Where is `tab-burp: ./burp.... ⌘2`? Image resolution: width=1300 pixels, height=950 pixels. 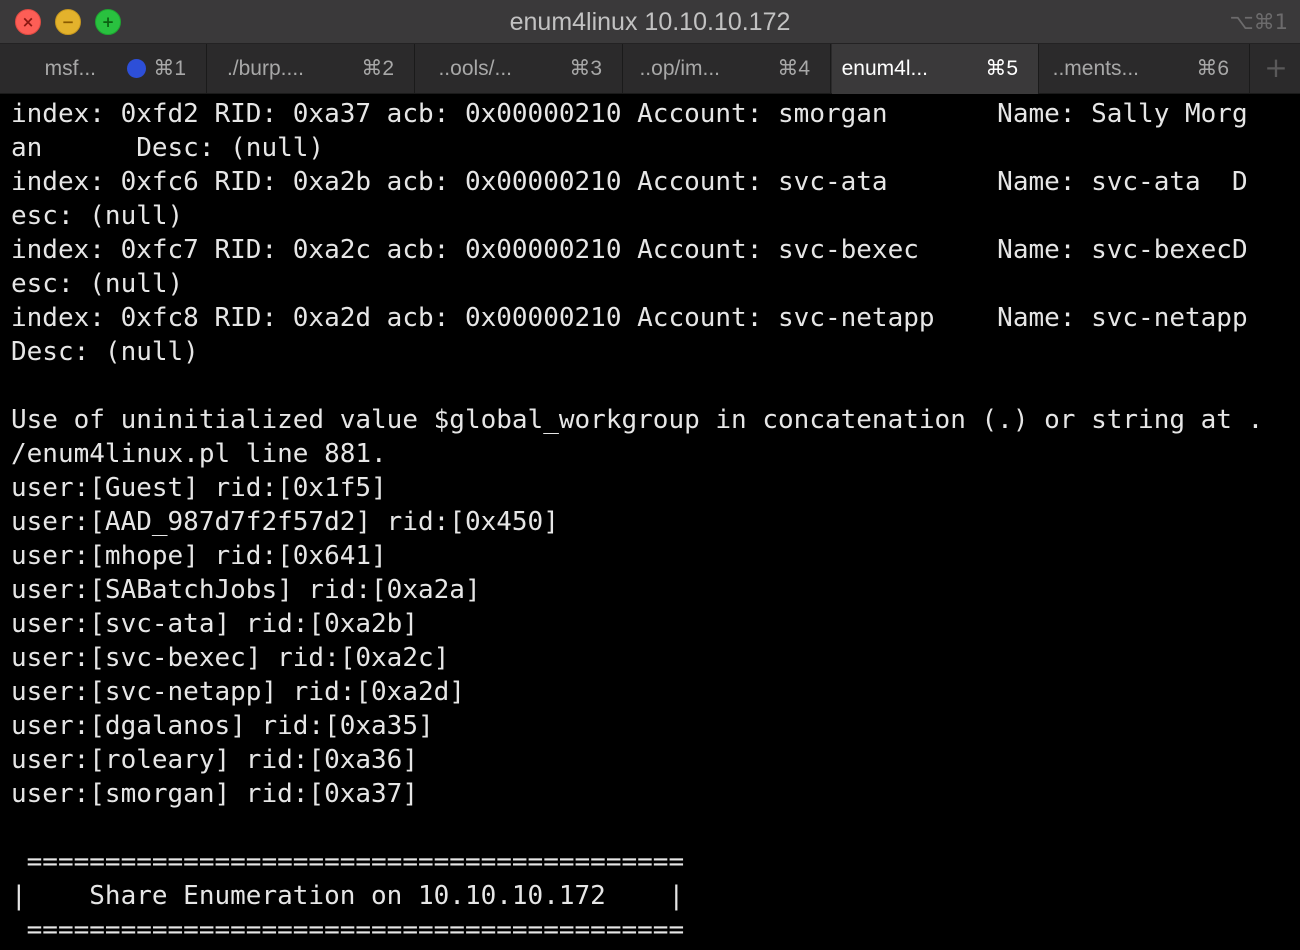
tab-burp: ./burp.... ⌘2 is located at coordinates (311, 69).